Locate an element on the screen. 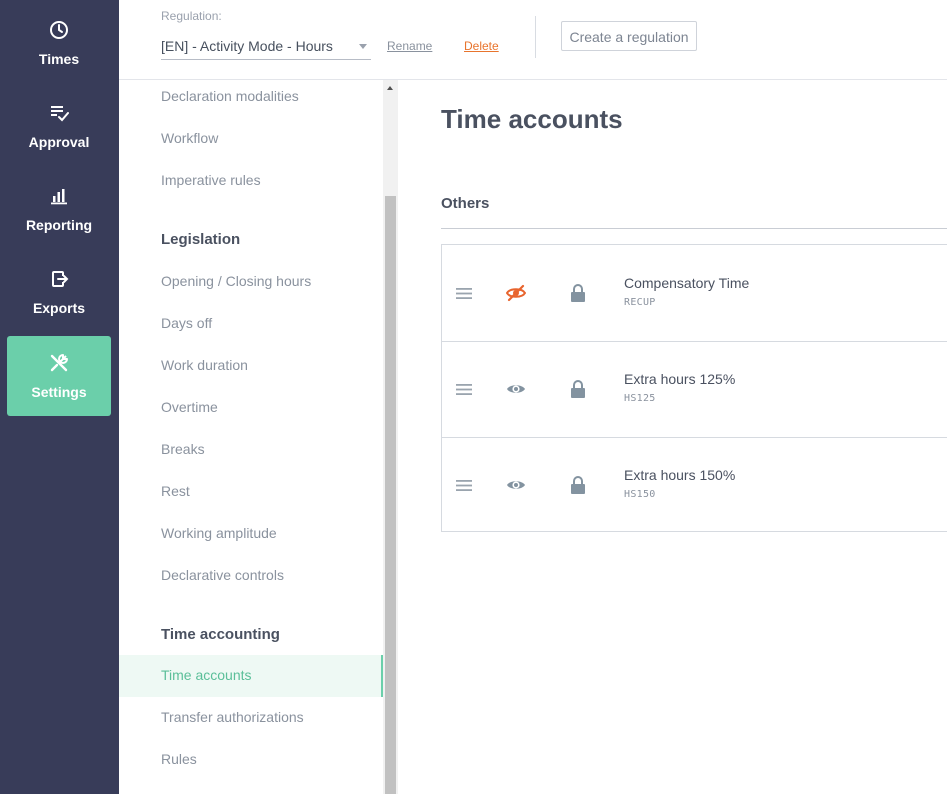 This screenshot has height=794, width=947. sidebar-item-declaration-modalities: Declaration modalities is located at coordinates (250, 99).